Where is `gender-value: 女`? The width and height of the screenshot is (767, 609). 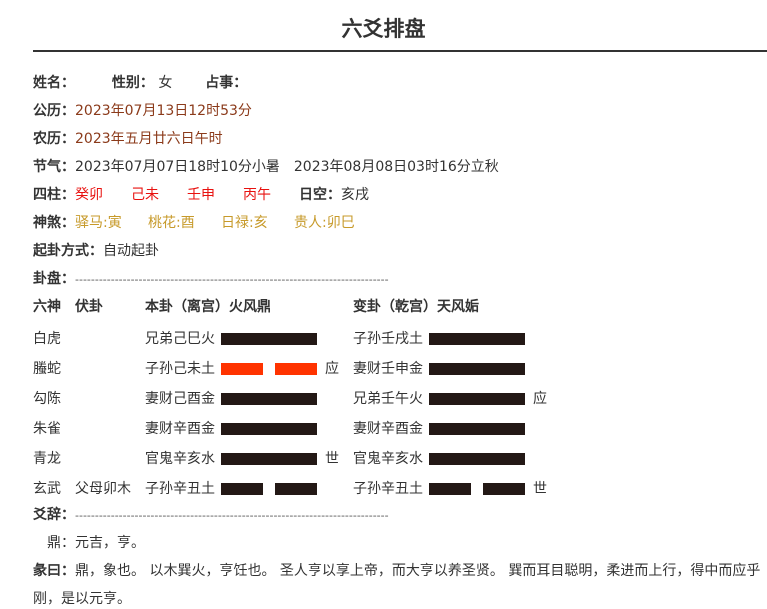
gender-value: 女 is located at coordinates (165, 83).